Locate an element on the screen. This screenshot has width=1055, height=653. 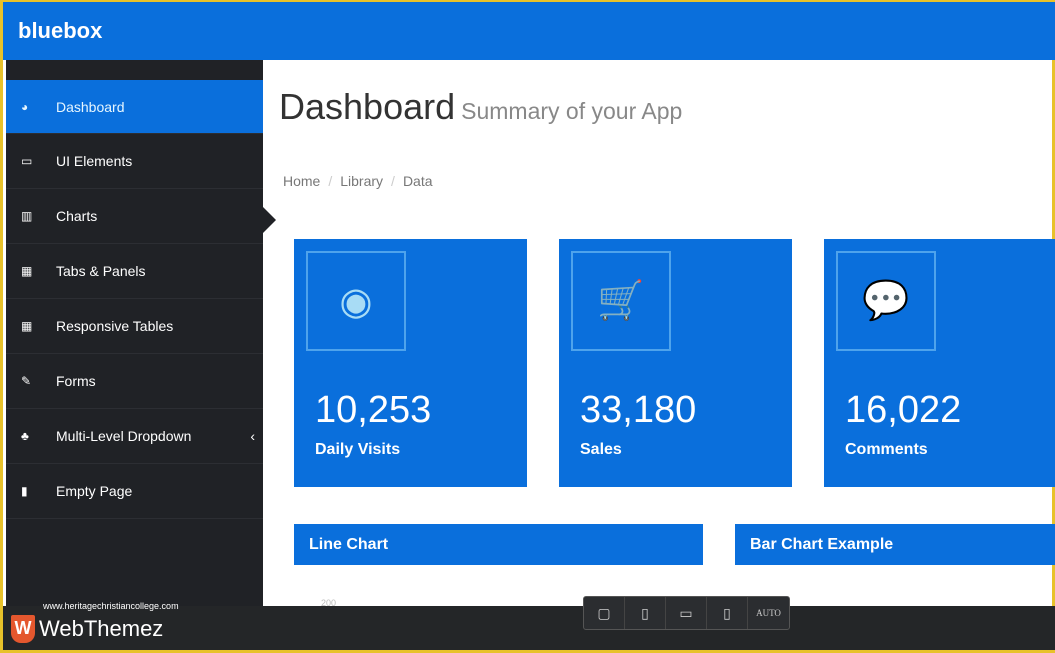
tablet-landscape-button: ▭ is located at coordinates (686, 613).